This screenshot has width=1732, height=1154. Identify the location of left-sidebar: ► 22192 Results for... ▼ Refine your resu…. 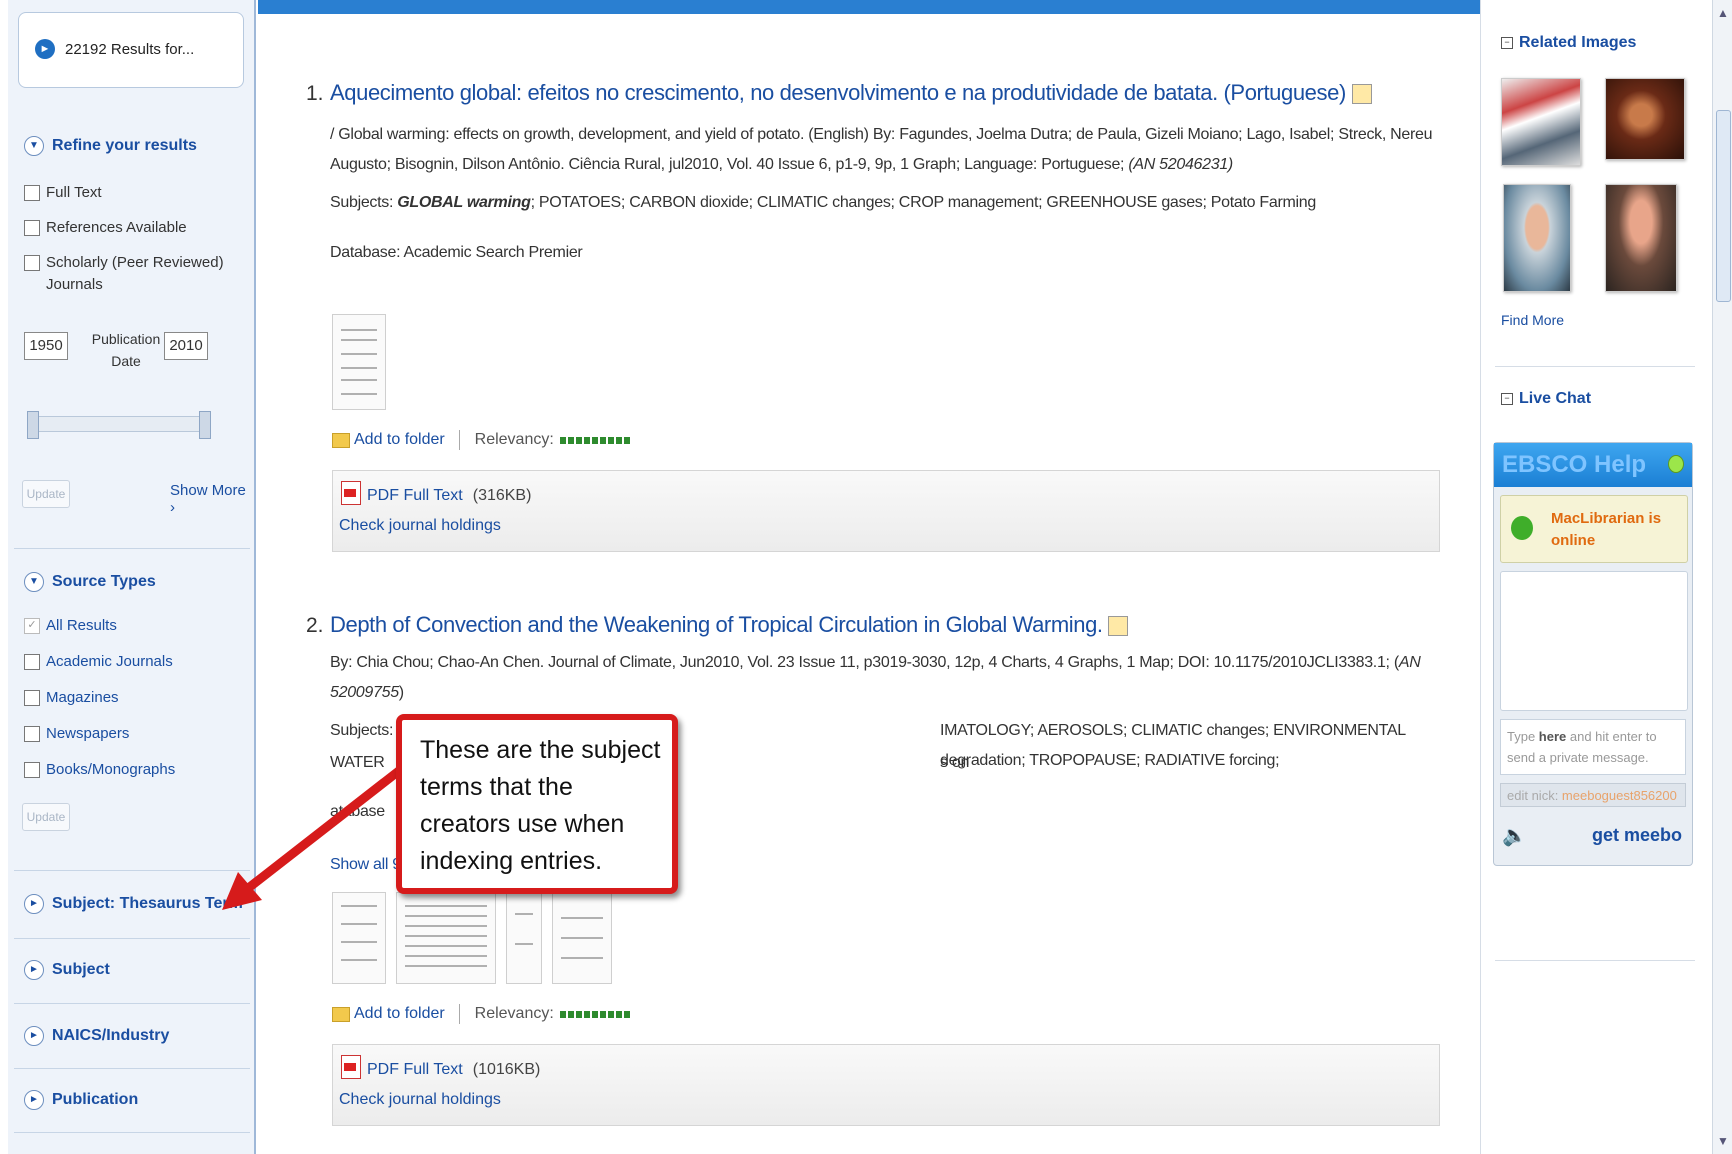
(132, 577).